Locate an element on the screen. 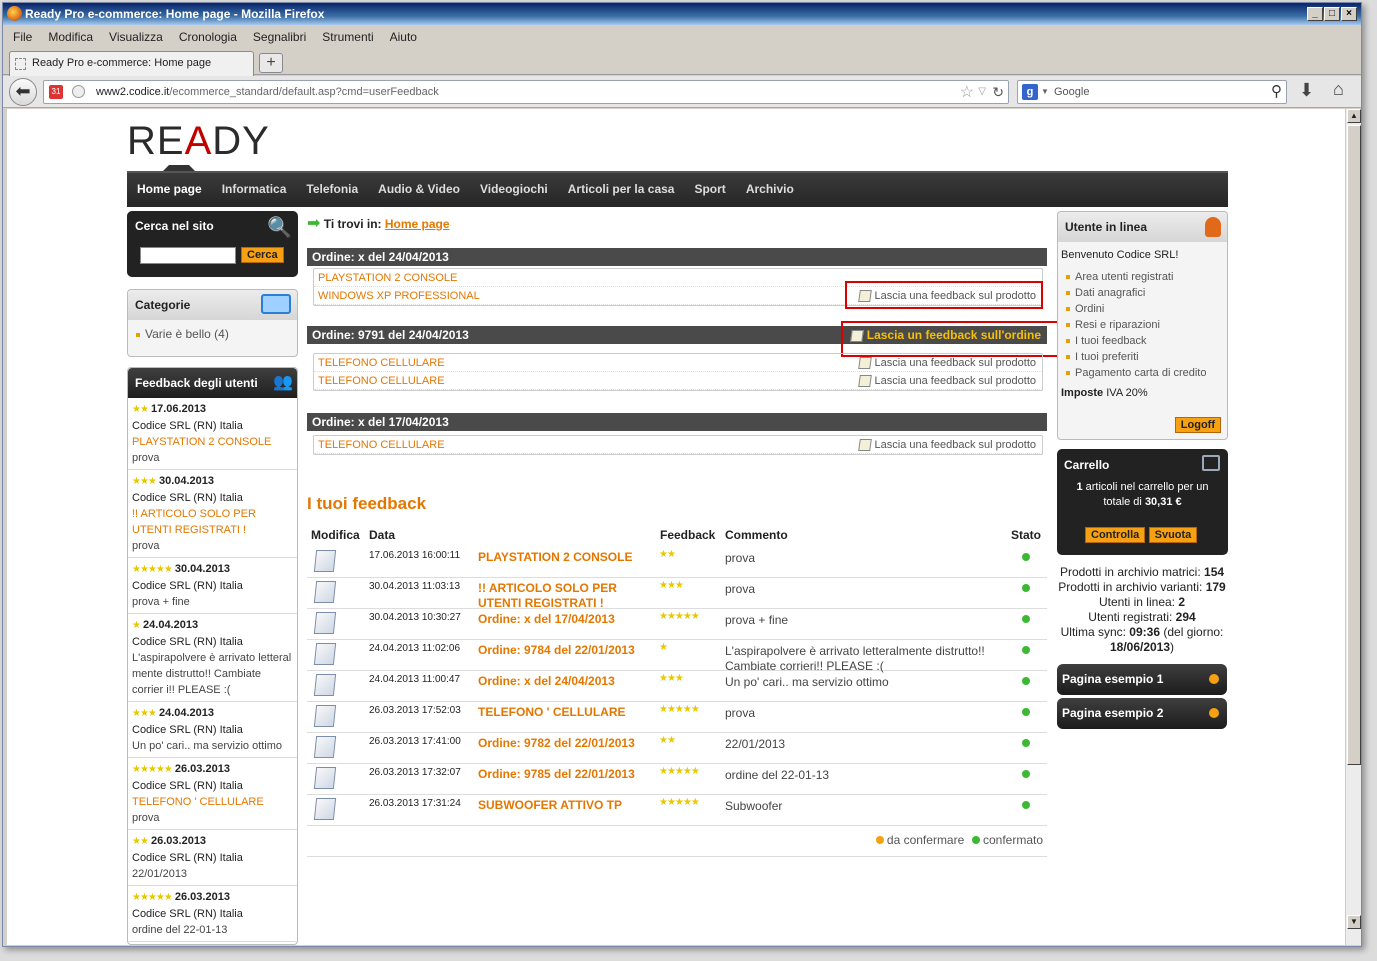  nav-home: Home page is located at coordinates (169, 189).